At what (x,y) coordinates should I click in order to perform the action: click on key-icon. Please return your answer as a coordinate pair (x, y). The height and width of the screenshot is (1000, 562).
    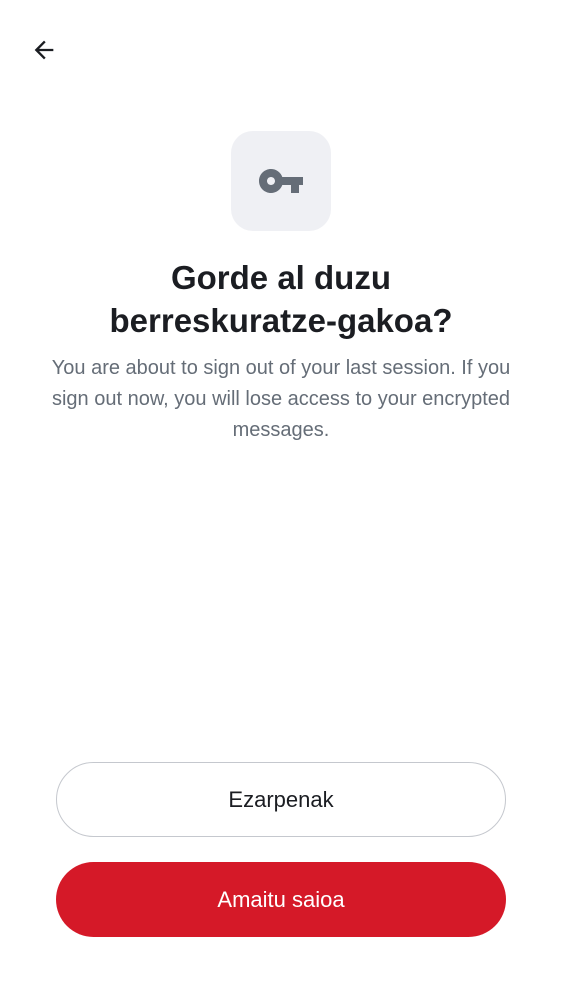
    Looking at the image, I should click on (281, 181).